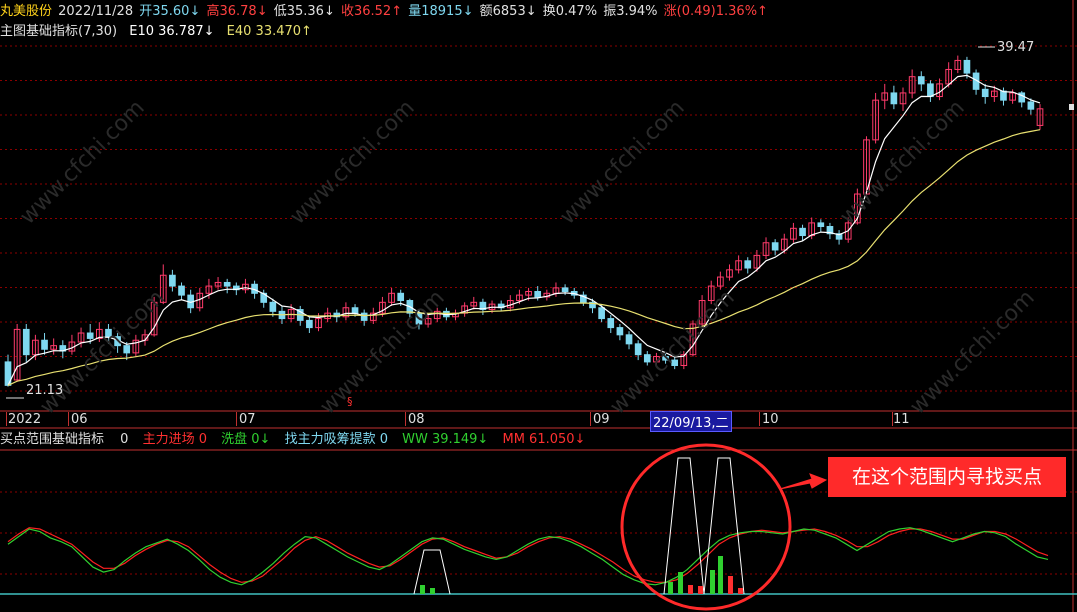 The width and height of the screenshot is (1077, 612). I want to click on sub-indicator-name: 买点范围基础指标, so click(52, 439).